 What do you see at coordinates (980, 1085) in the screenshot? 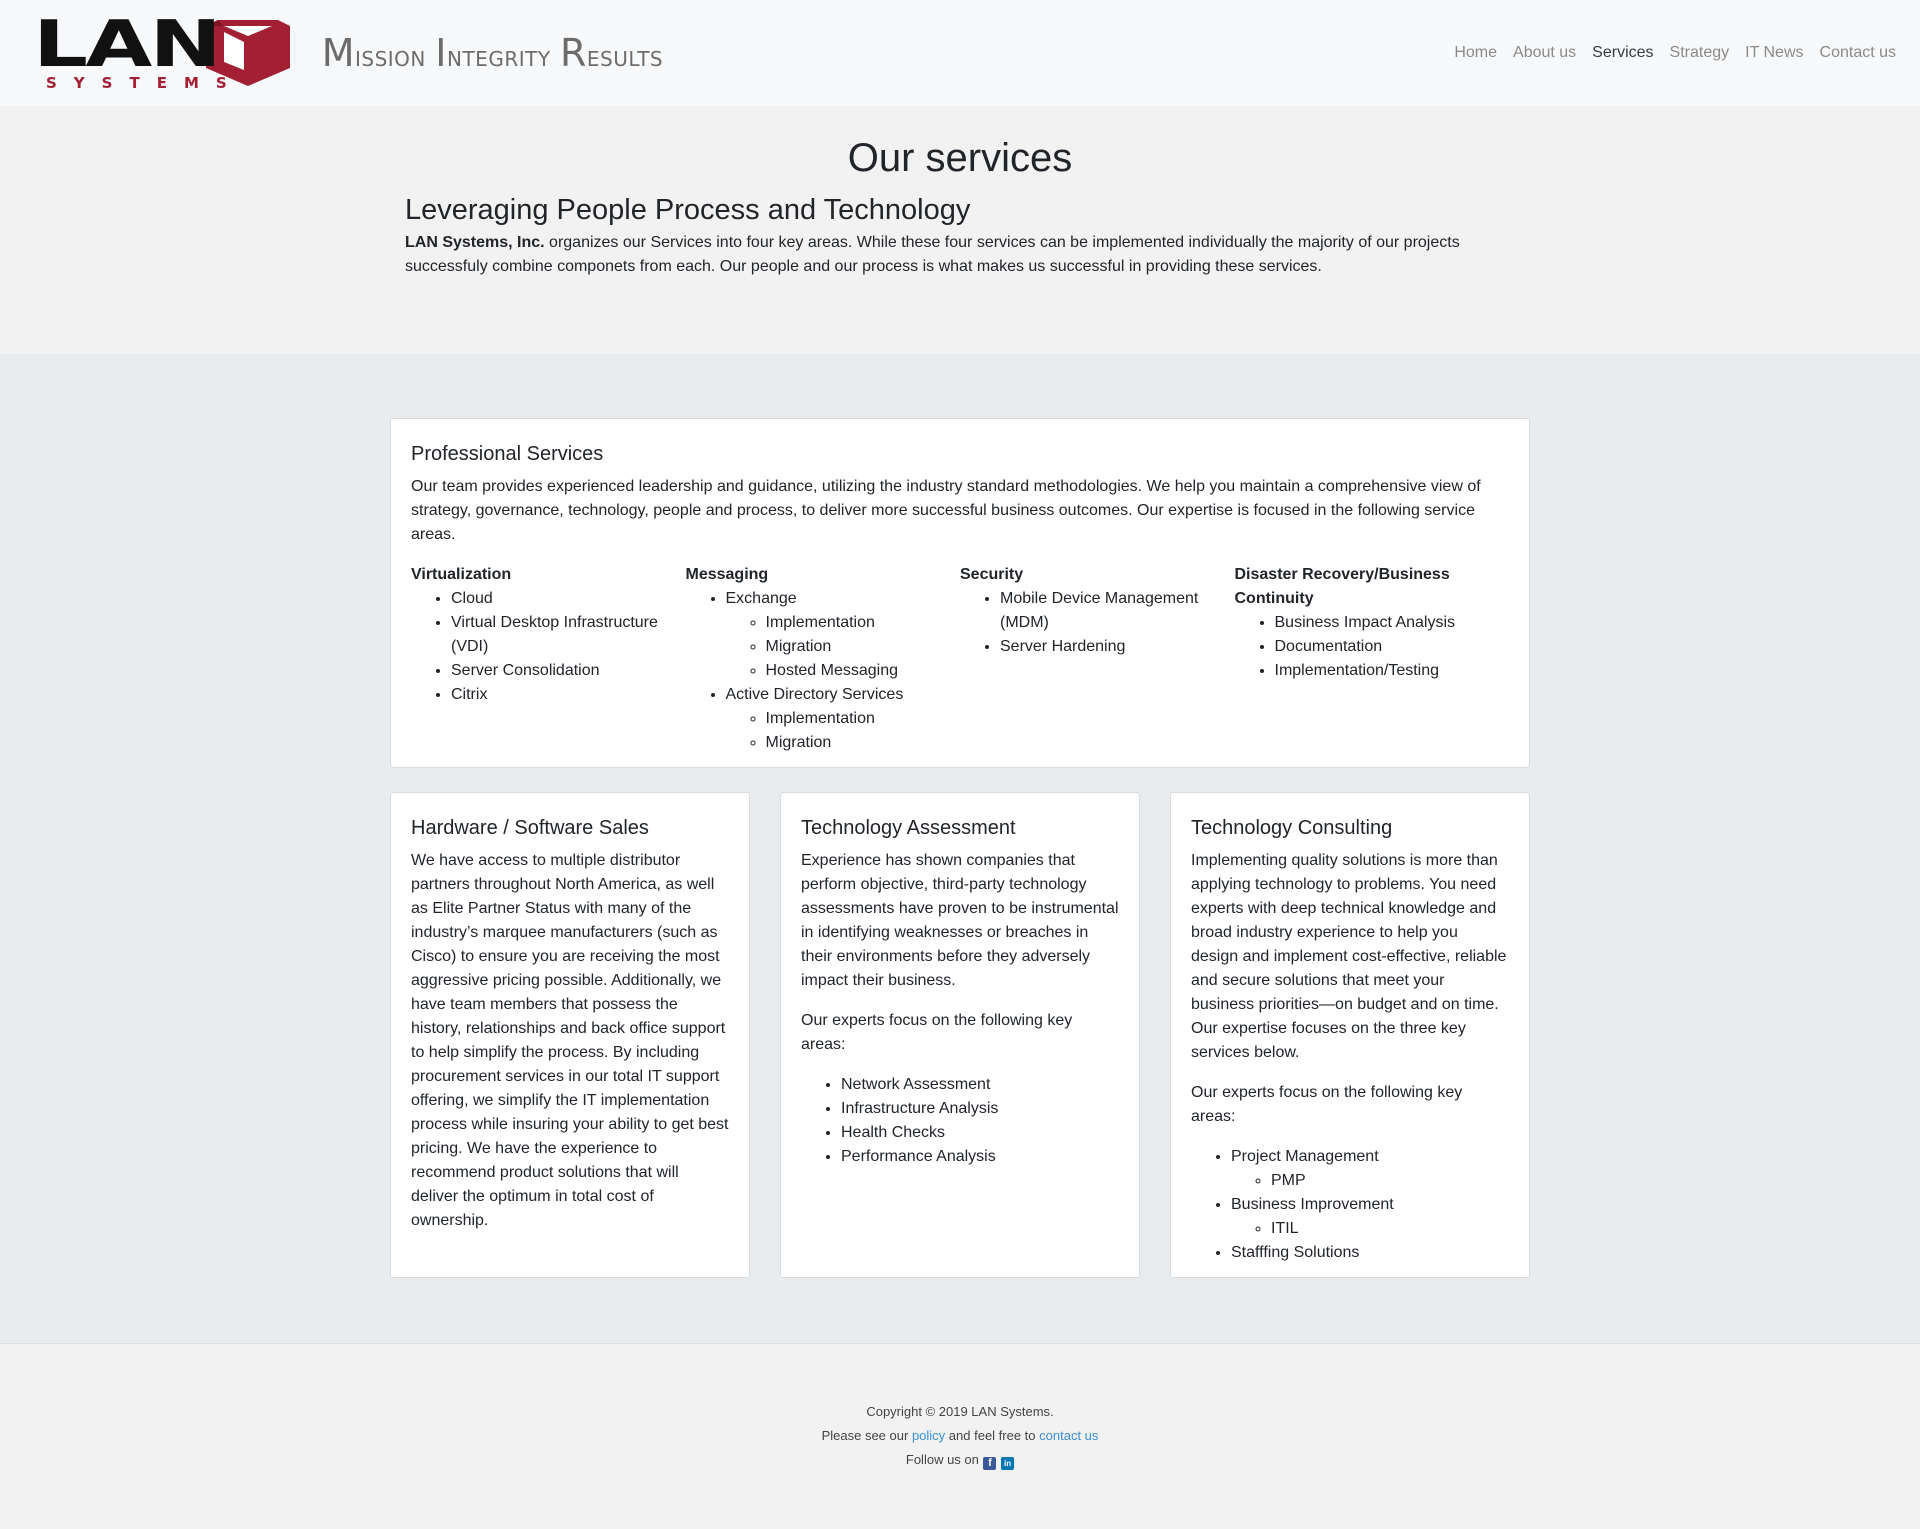
I see `list-item: Network Assessment` at bounding box center [980, 1085].